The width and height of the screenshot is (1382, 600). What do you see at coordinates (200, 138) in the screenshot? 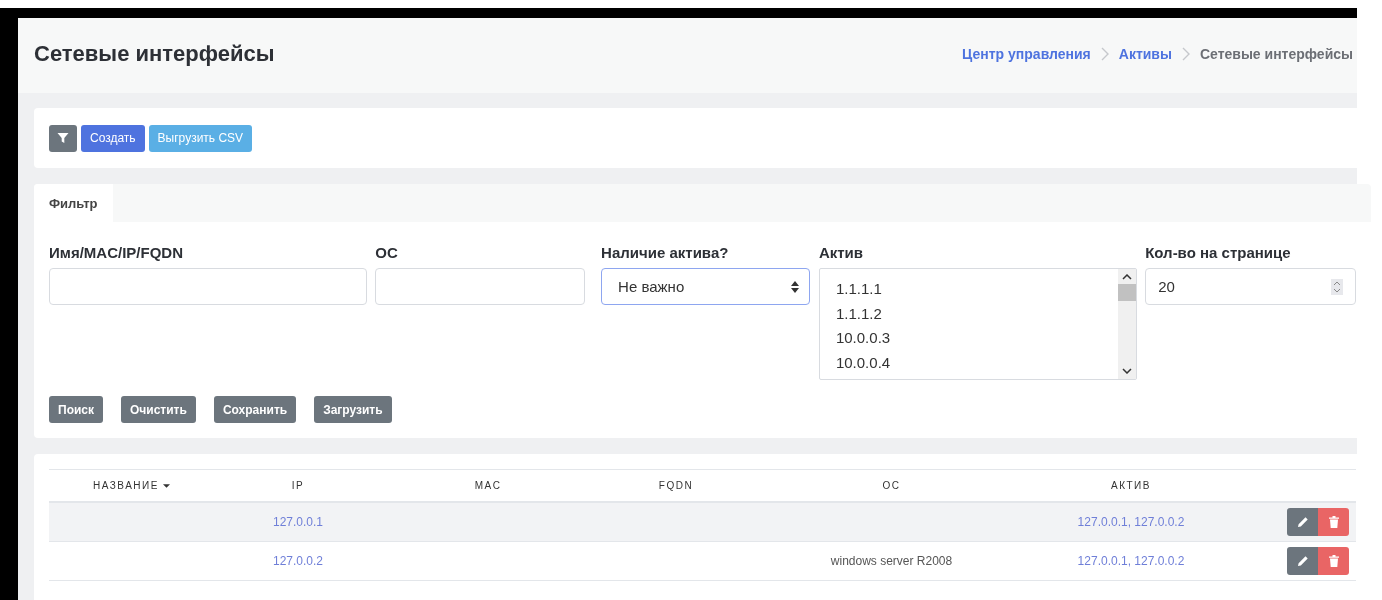
I see `export-csv-button: Выгрузить CSV` at bounding box center [200, 138].